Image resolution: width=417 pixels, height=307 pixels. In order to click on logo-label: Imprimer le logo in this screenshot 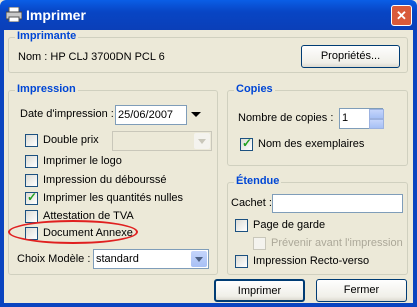, I will do `click(82, 161)`.